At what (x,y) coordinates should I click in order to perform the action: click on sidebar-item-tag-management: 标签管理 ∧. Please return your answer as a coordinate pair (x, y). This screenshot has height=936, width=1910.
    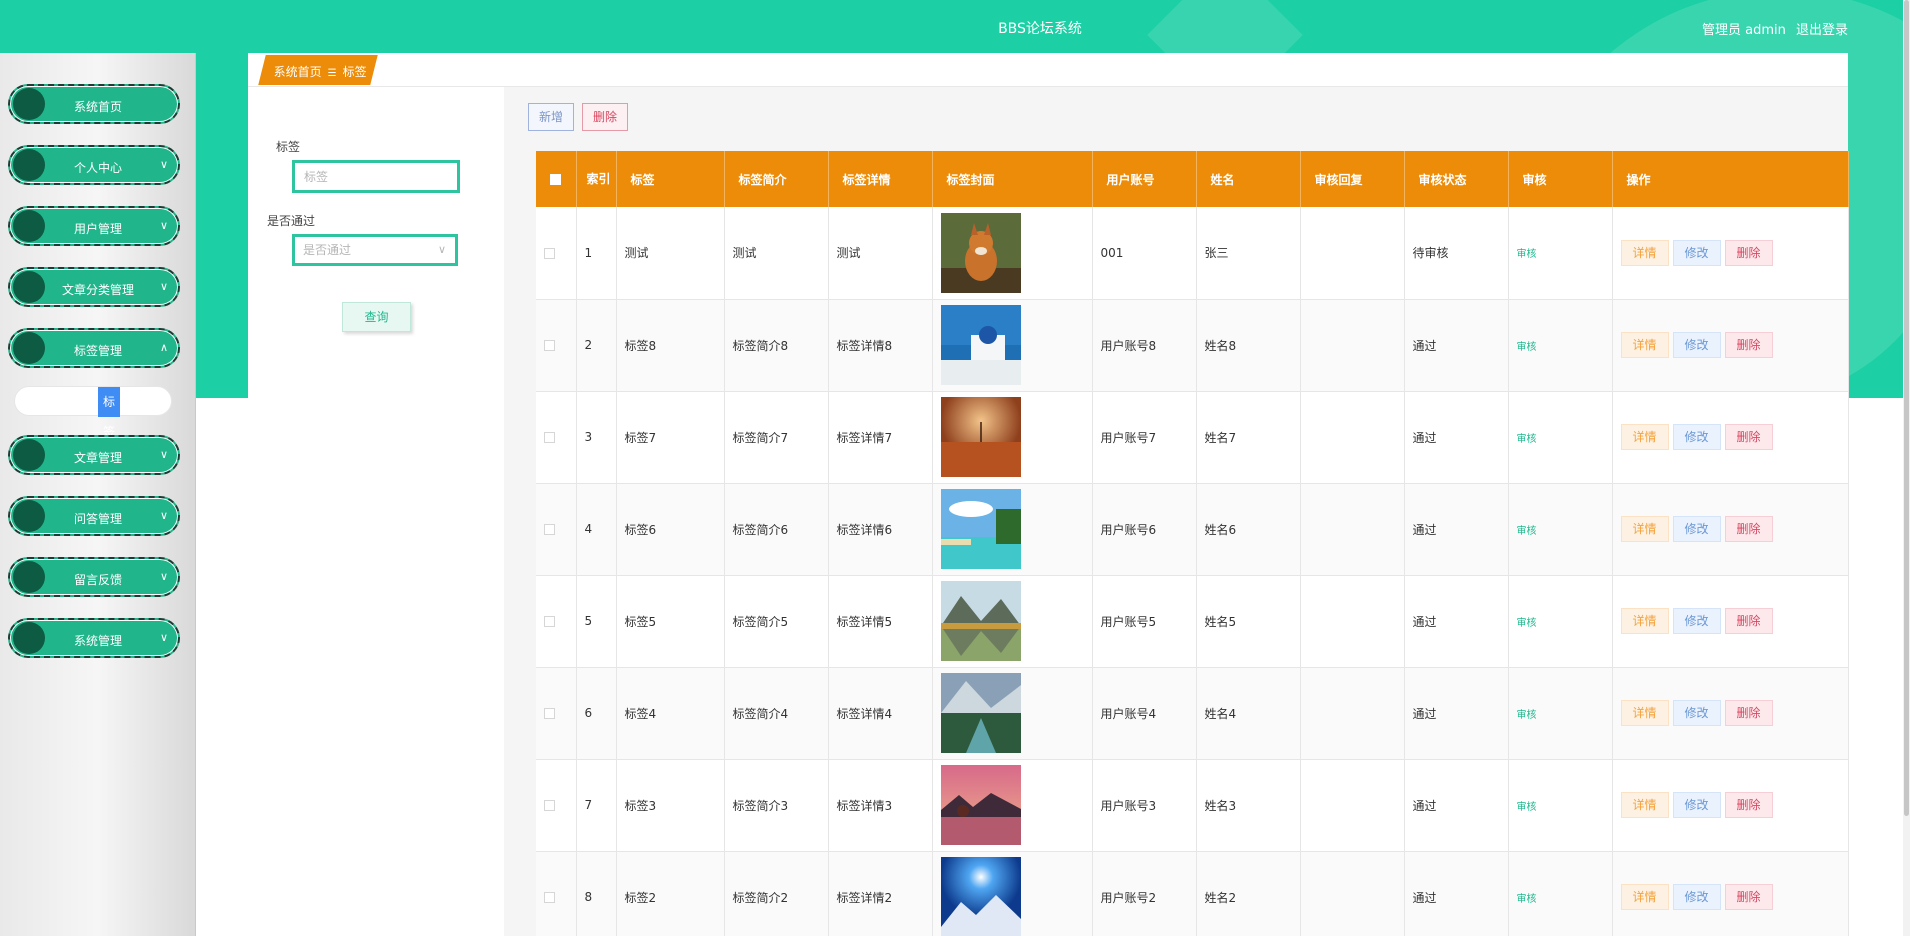
    Looking at the image, I should click on (94, 348).